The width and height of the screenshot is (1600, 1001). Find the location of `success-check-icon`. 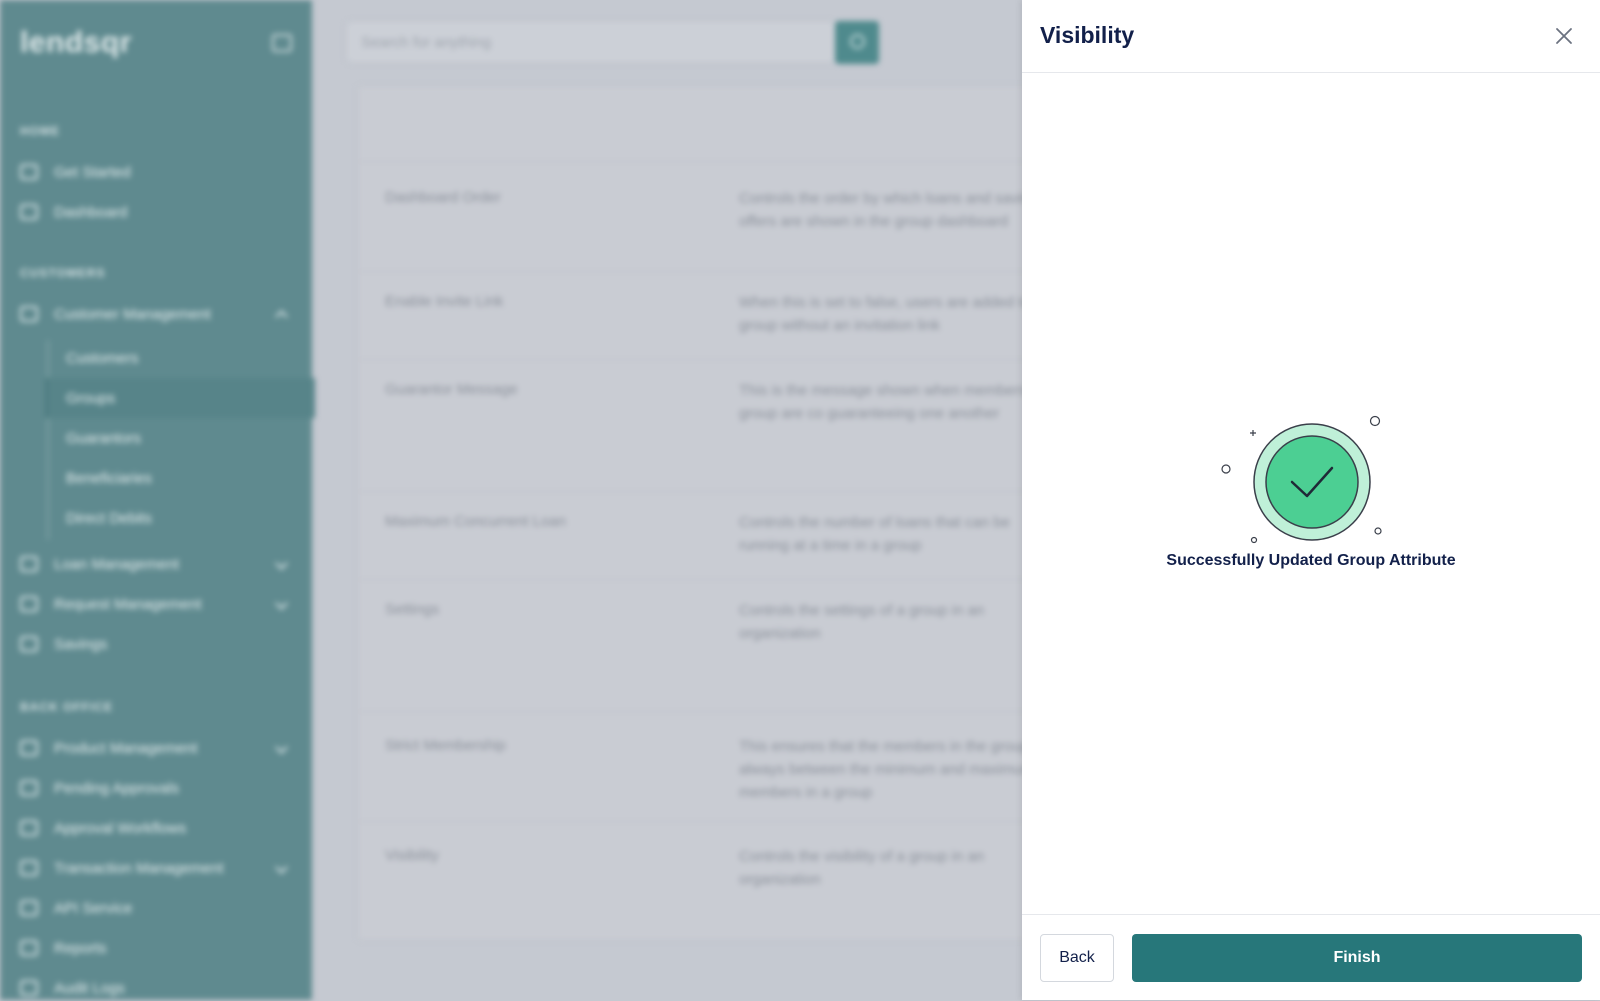

success-check-icon is located at coordinates (1312, 480).